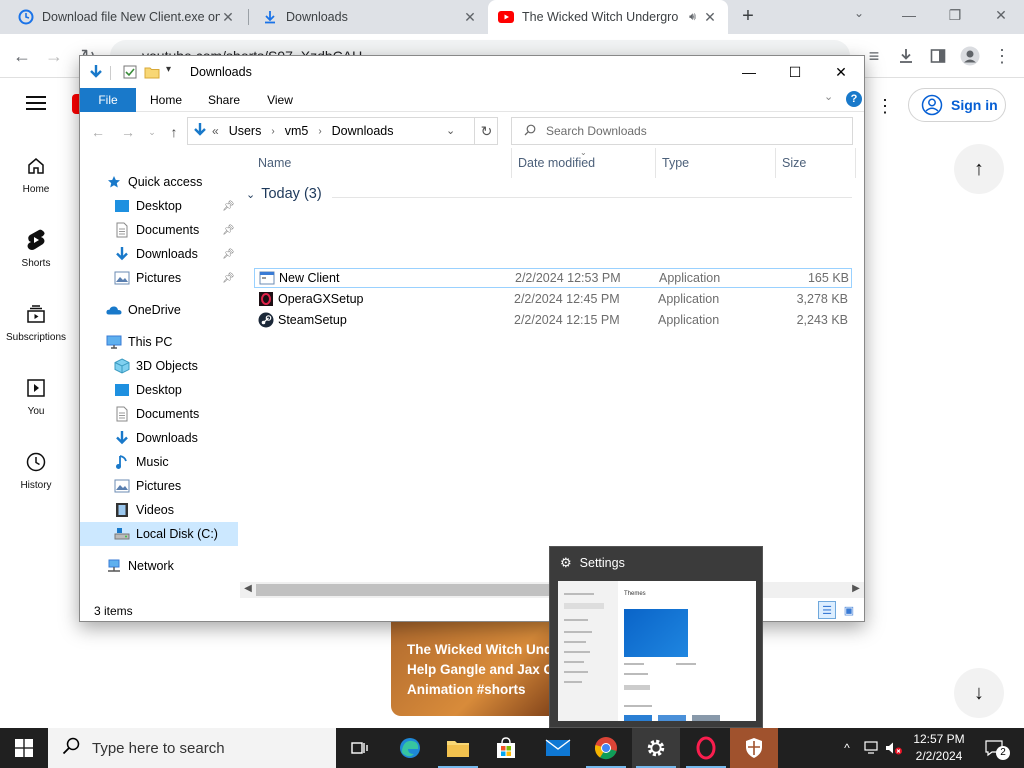  I want to click on nav-qa-desktop: Desktop 📌︎, so click(159, 206).